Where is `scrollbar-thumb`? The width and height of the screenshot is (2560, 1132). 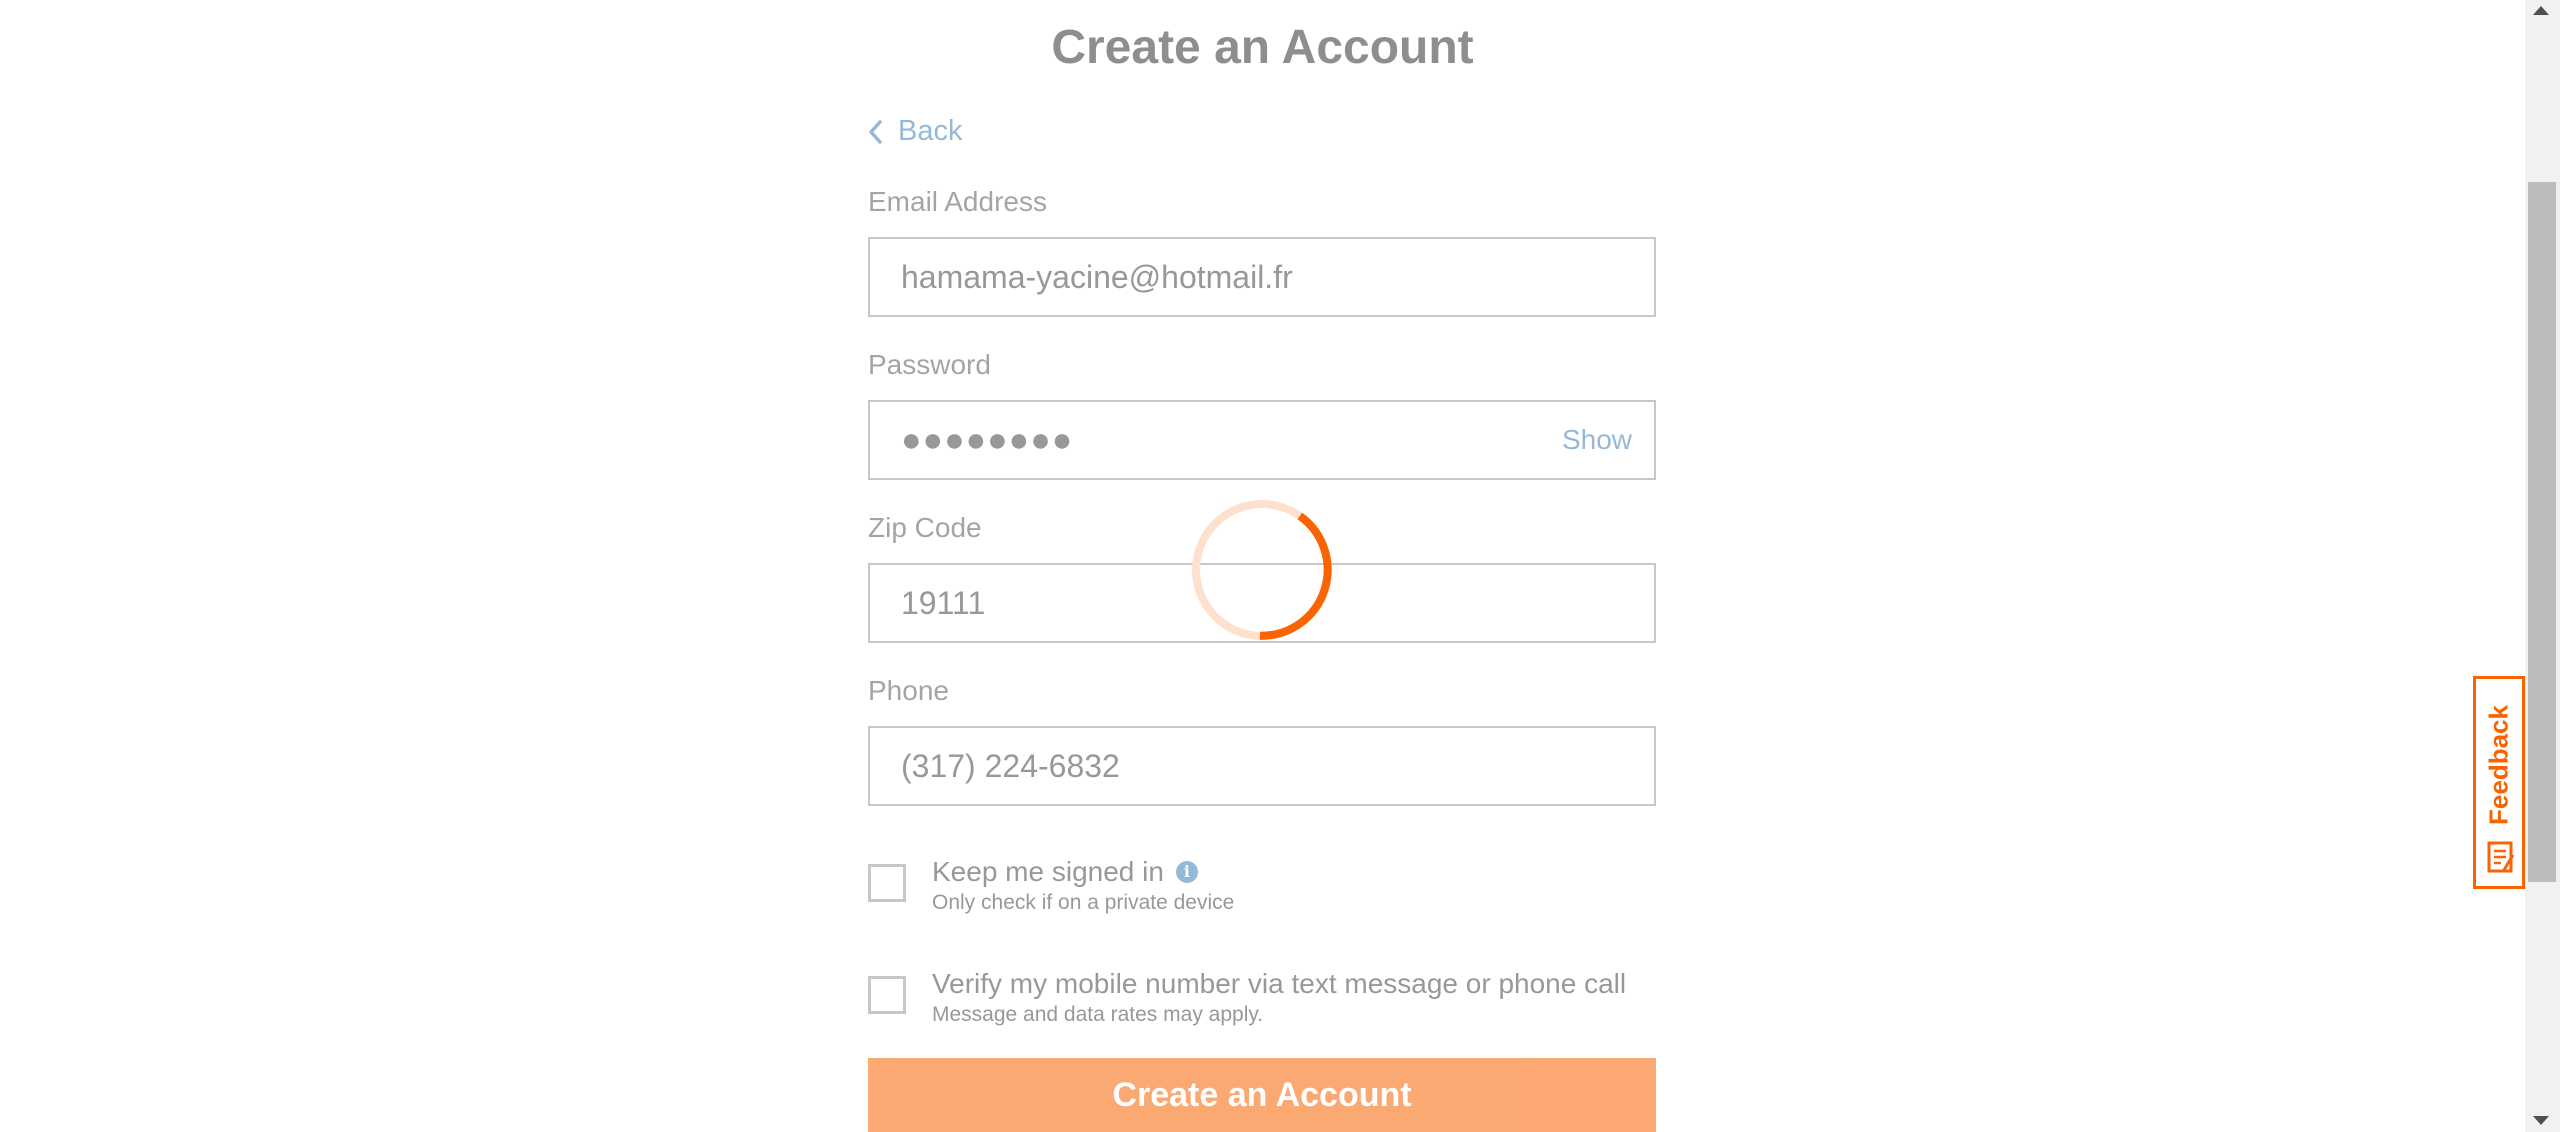 scrollbar-thumb is located at coordinates (2542, 532).